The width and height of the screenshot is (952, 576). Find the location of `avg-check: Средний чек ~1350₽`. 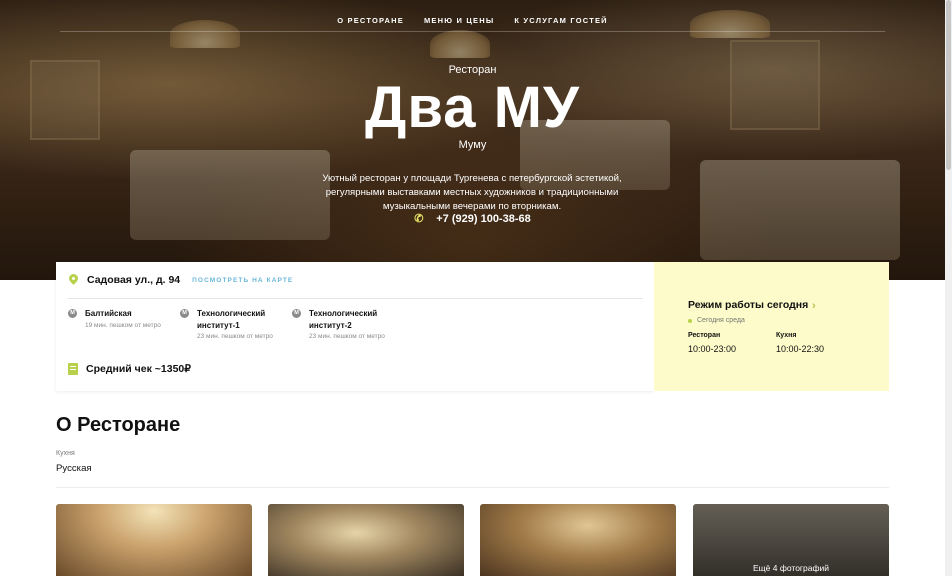

avg-check: Средний чек ~1350₽ is located at coordinates (138, 369).